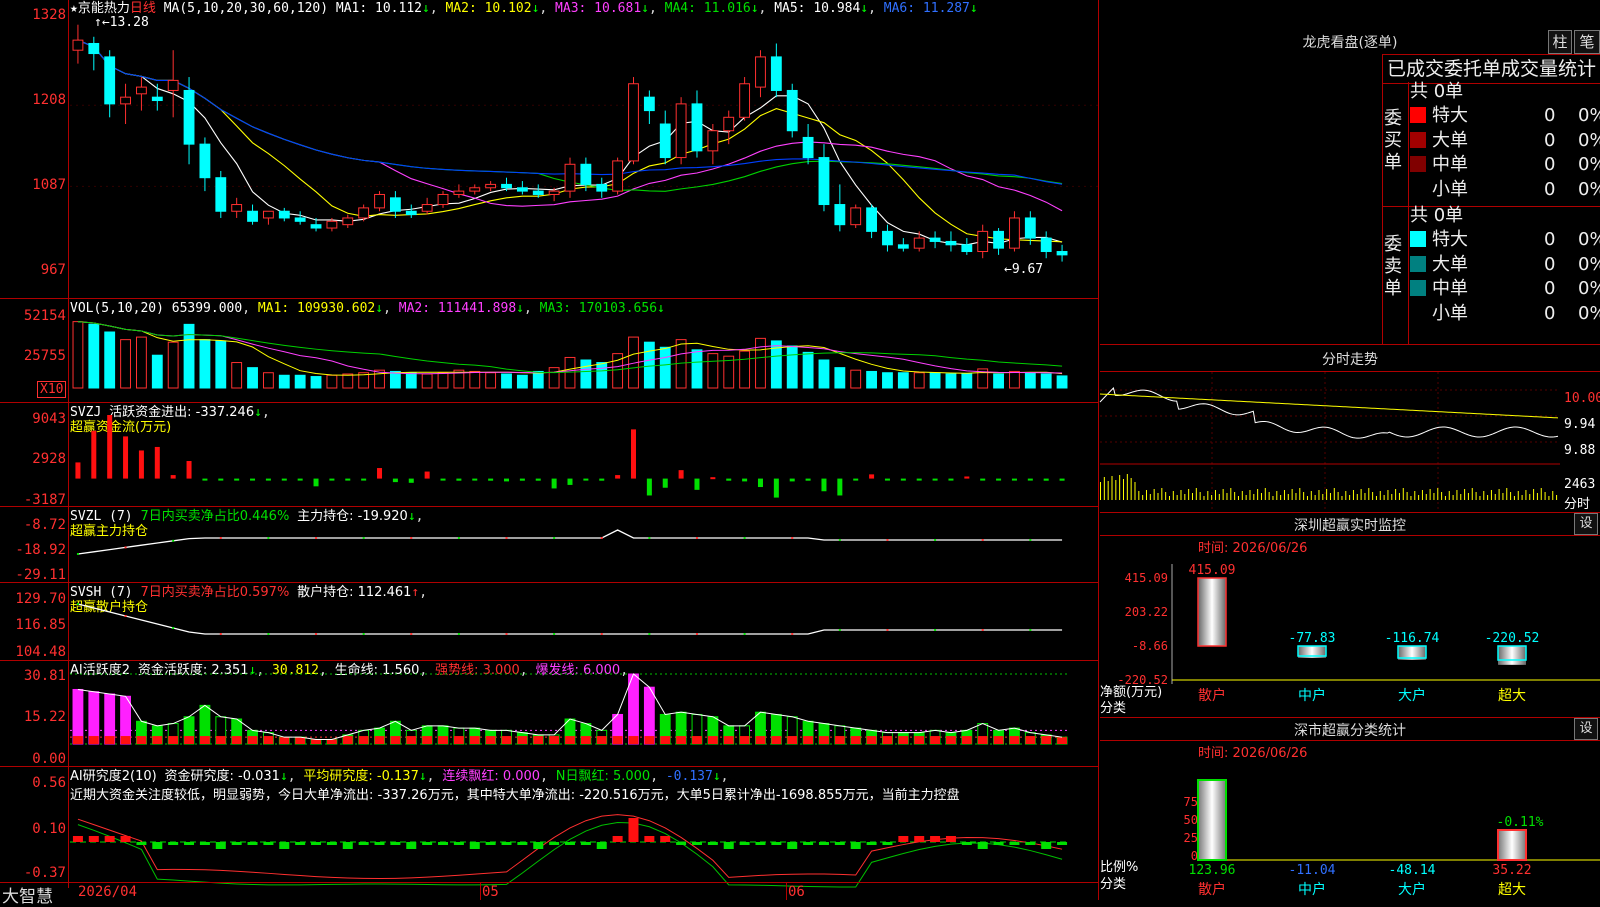 This screenshot has height=907, width=1600. What do you see at coordinates (1505, 265) in the screenshot?
I see `order-row: 大单 0 0%` at bounding box center [1505, 265].